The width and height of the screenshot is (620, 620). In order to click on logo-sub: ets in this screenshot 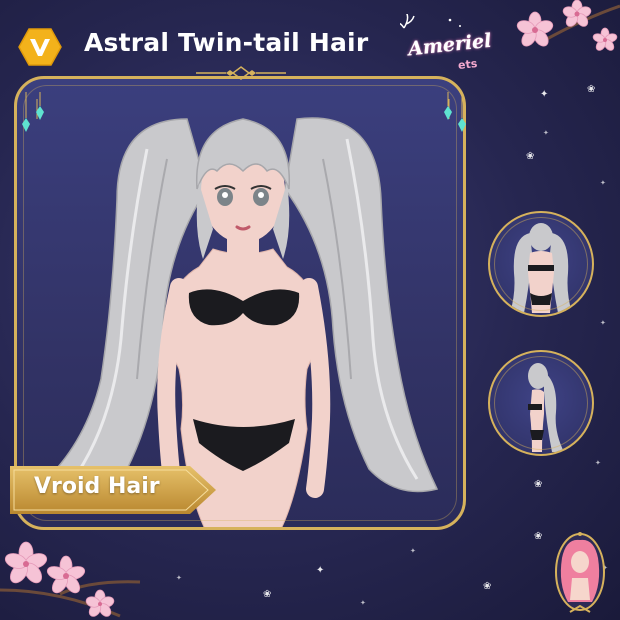, I will do `click(467, 64)`.